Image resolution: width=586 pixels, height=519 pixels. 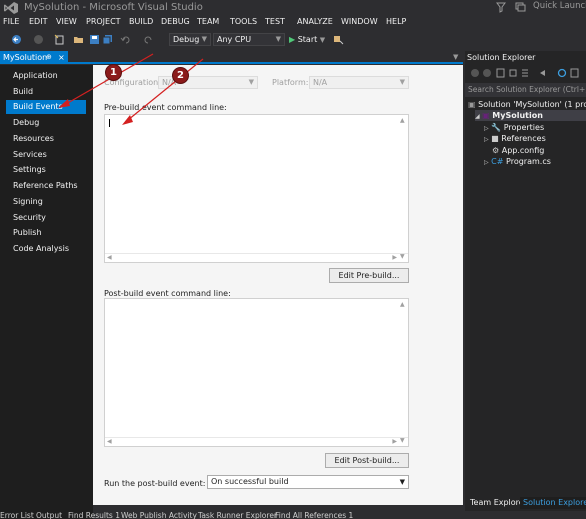 What do you see at coordinates (46, 202) in the screenshot?
I see `nav-item-signing: Signing` at bounding box center [46, 202].